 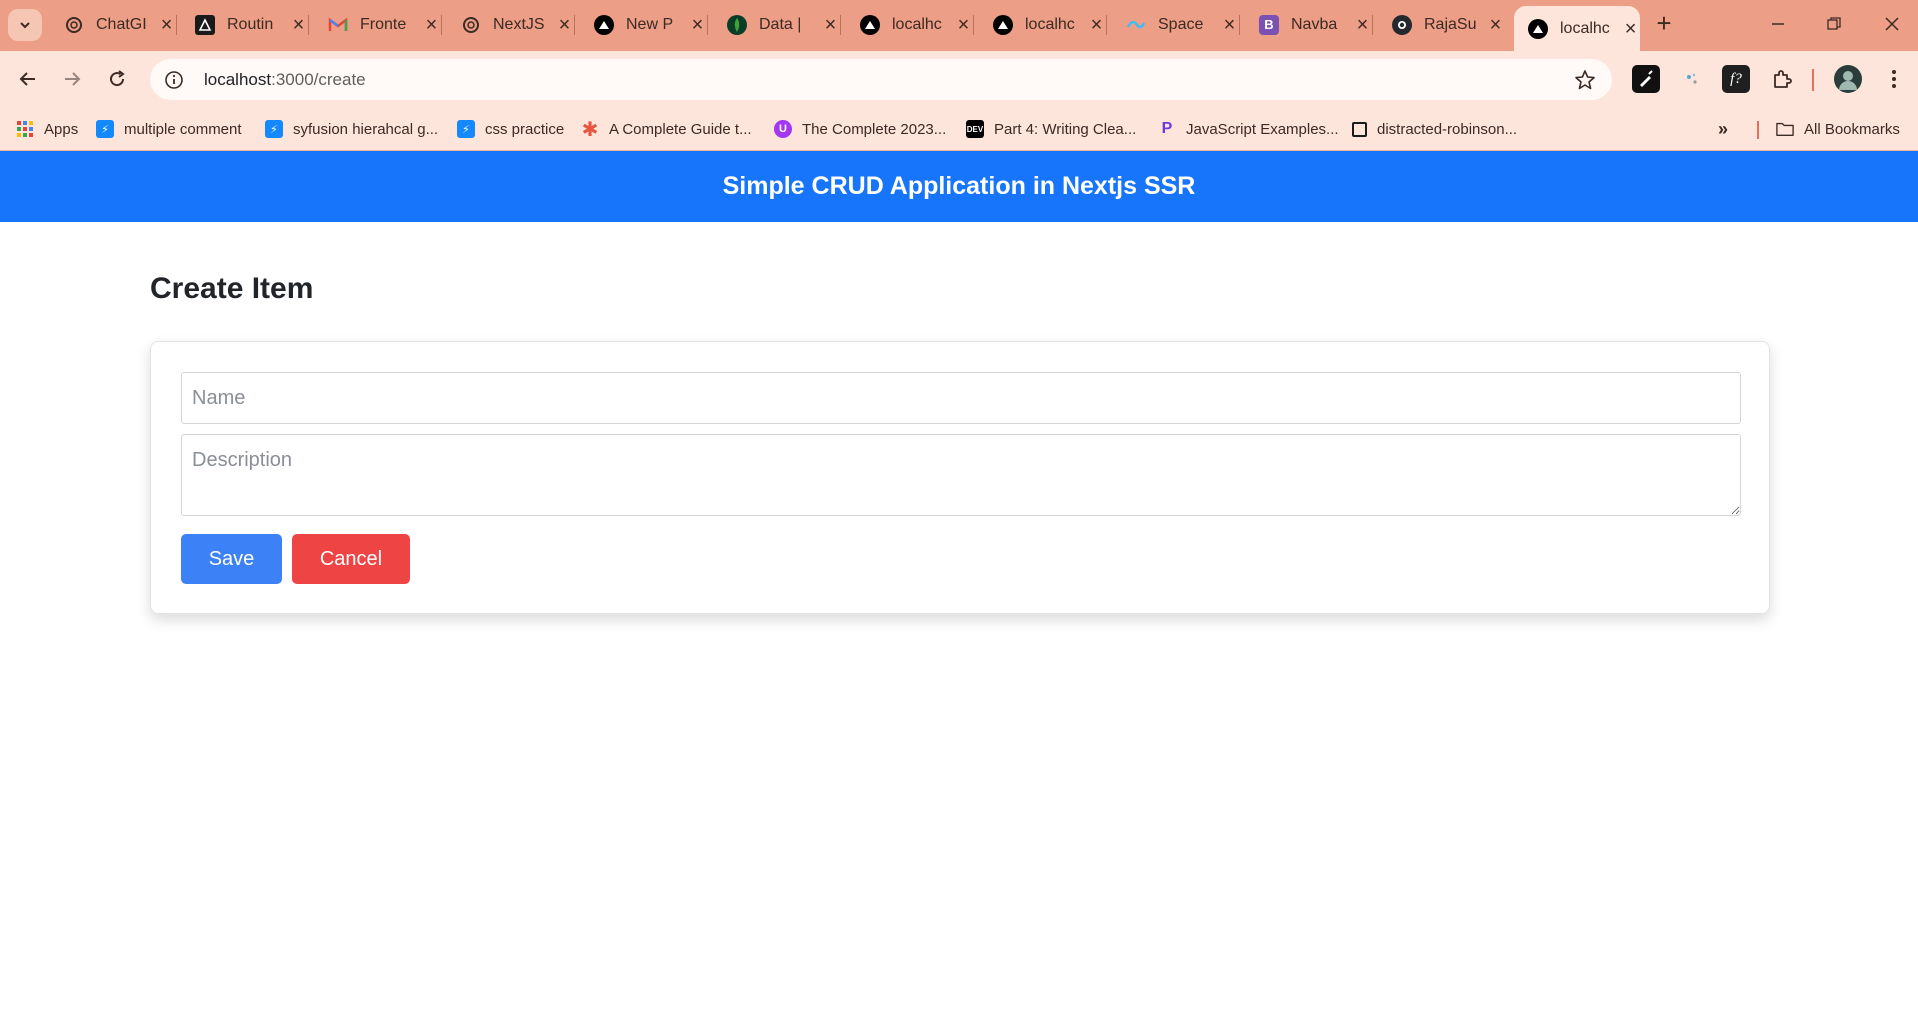 What do you see at coordinates (1309, 24) in the screenshot?
I see `tab-navbar: B Navba ×` at bounding box center [1309, 24].